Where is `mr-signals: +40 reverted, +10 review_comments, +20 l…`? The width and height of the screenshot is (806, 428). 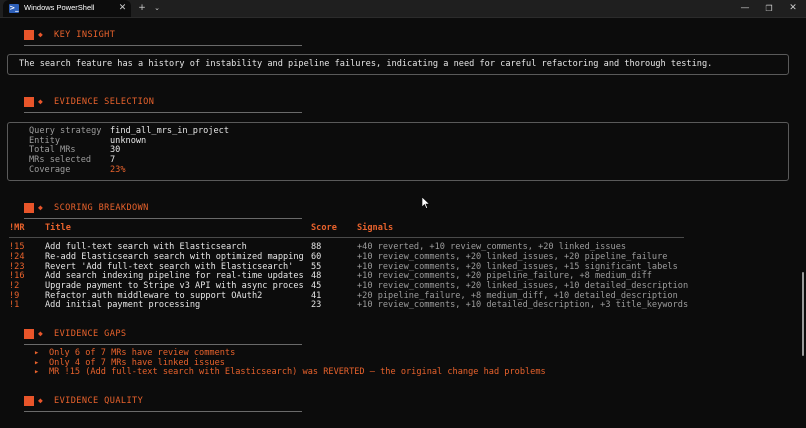
mr-signals: +40 reverted, +10 review_comments, +20 l… is located at coordinates (492, 247).